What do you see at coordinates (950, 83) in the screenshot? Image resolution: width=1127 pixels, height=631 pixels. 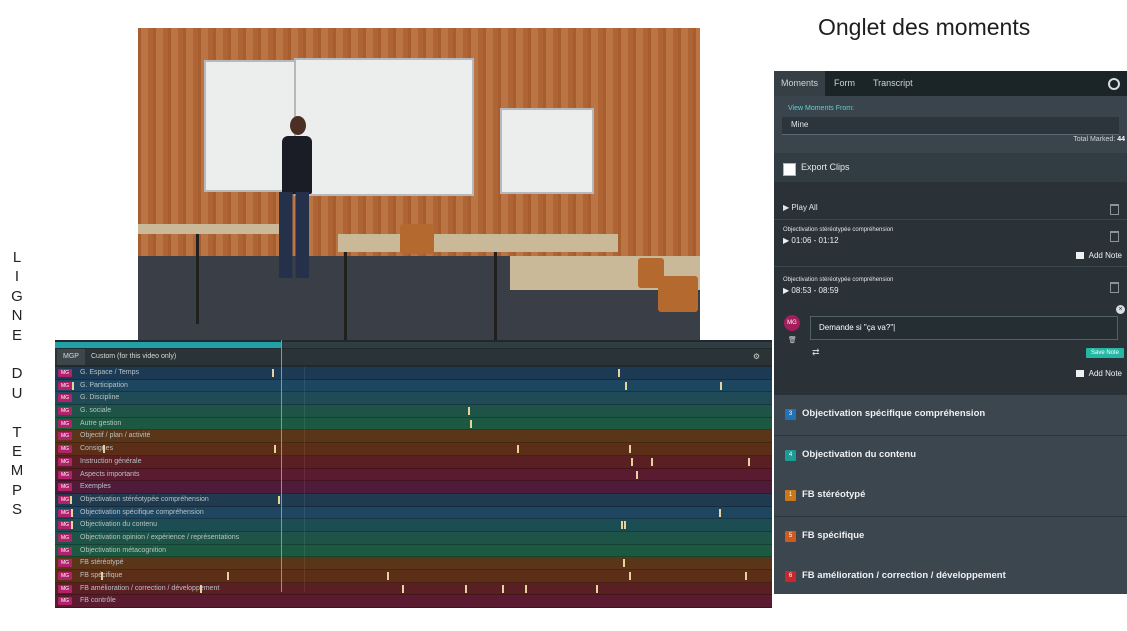 I see `moments-tabs: Moments Form Transcript` at bounding box center [950, 83].